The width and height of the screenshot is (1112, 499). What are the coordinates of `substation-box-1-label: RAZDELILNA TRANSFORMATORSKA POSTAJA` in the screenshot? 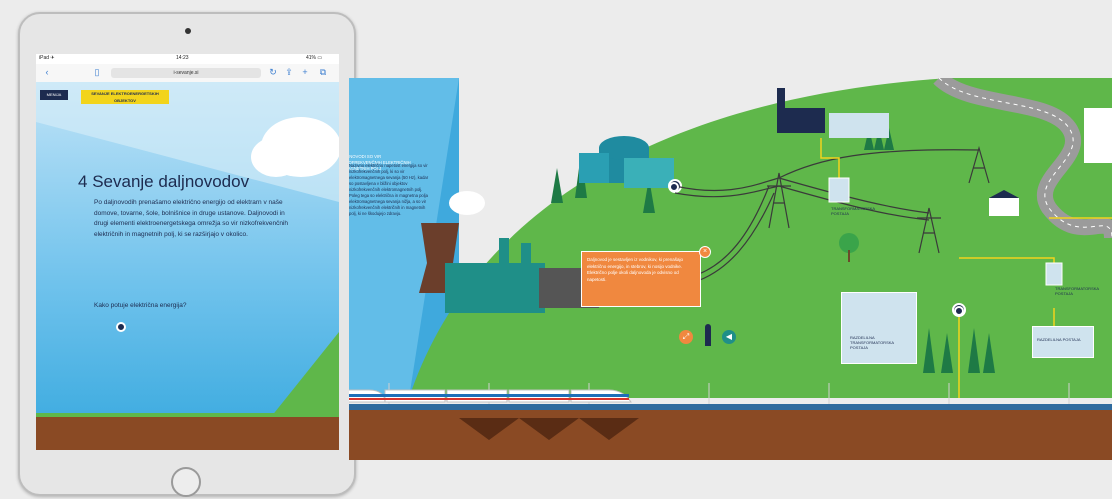 It's located at (872, 342).